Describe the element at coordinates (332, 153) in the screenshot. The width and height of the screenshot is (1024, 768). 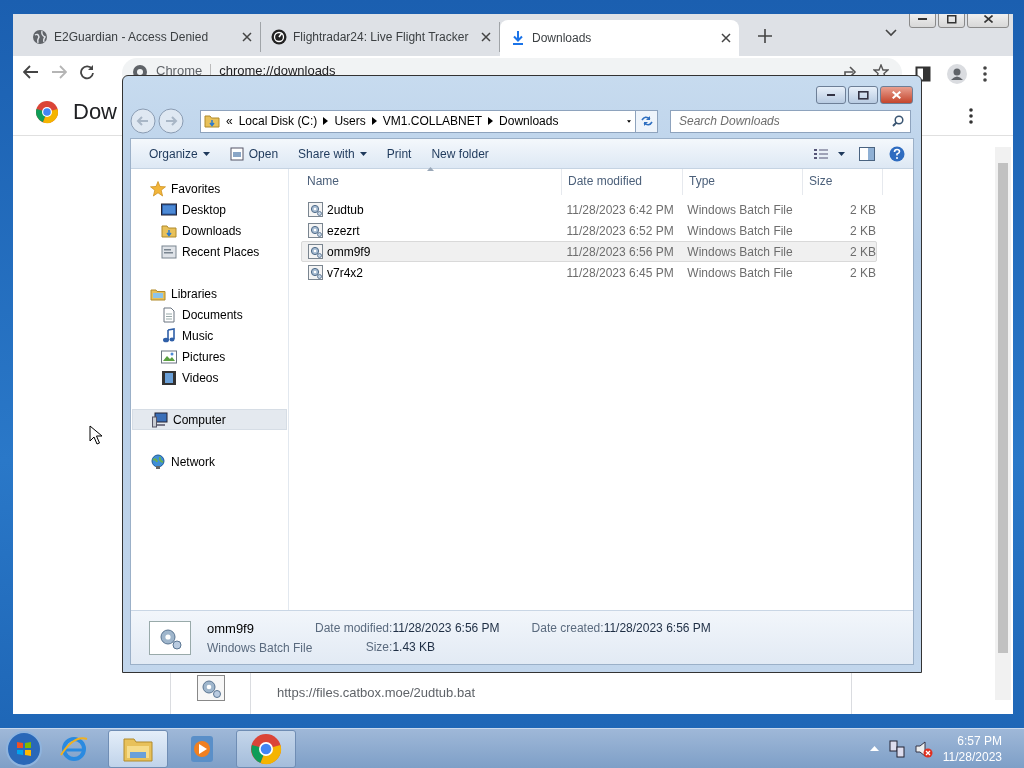
I see `menu-button: Share with` at that location.